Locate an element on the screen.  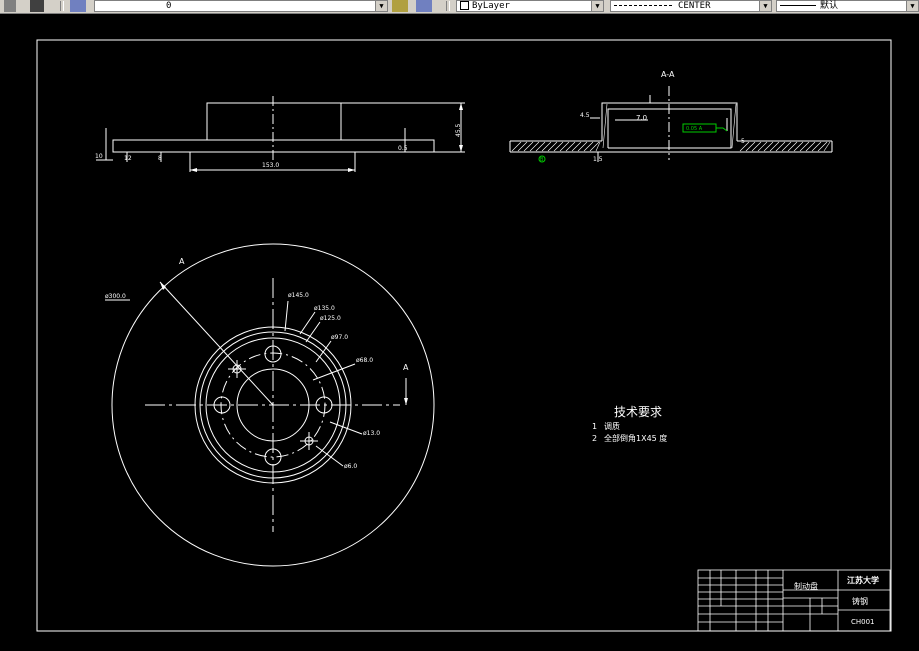
color-swatch is located at coordinates (464, 5).